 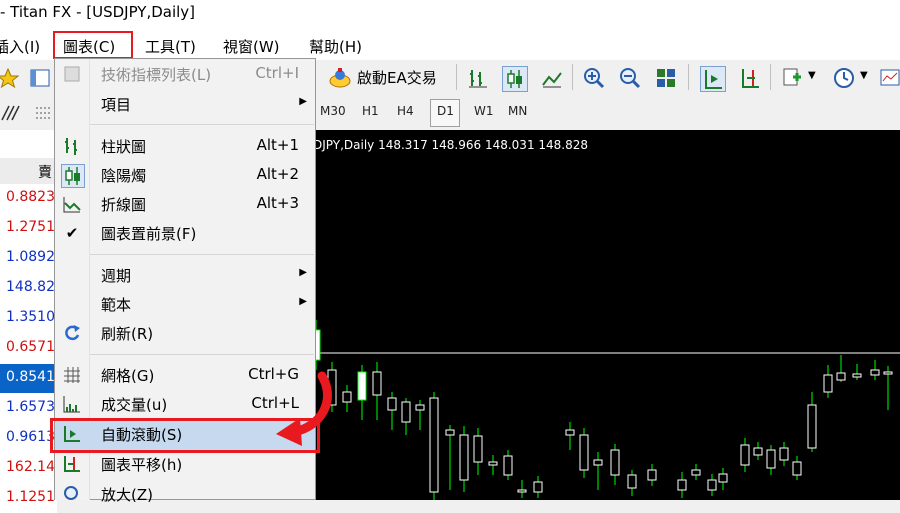 I want to click on market-watch-row: 1.6573, so click(x=28, y=408).